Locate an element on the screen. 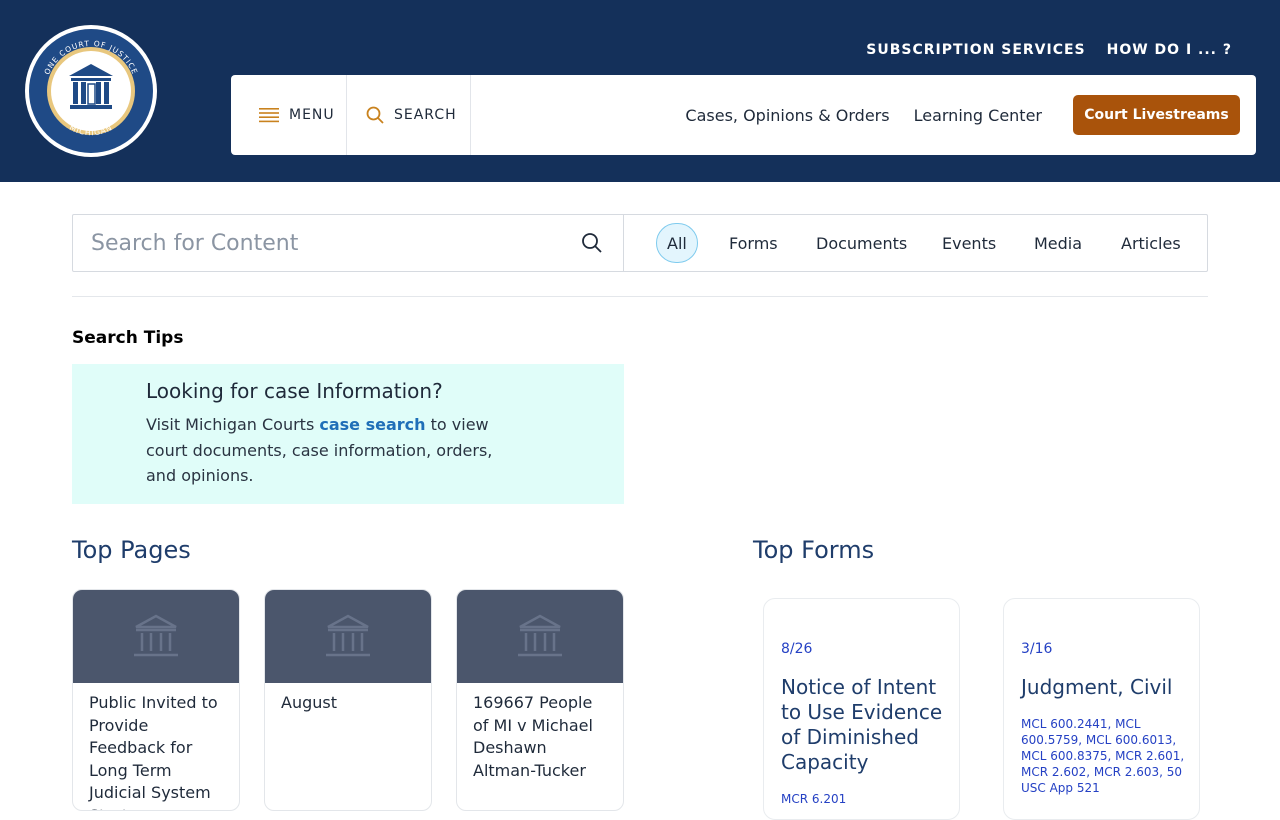 The width and height of the screenshot is (1280, 820). search-submit-icon is located at coordinates (592, 243).